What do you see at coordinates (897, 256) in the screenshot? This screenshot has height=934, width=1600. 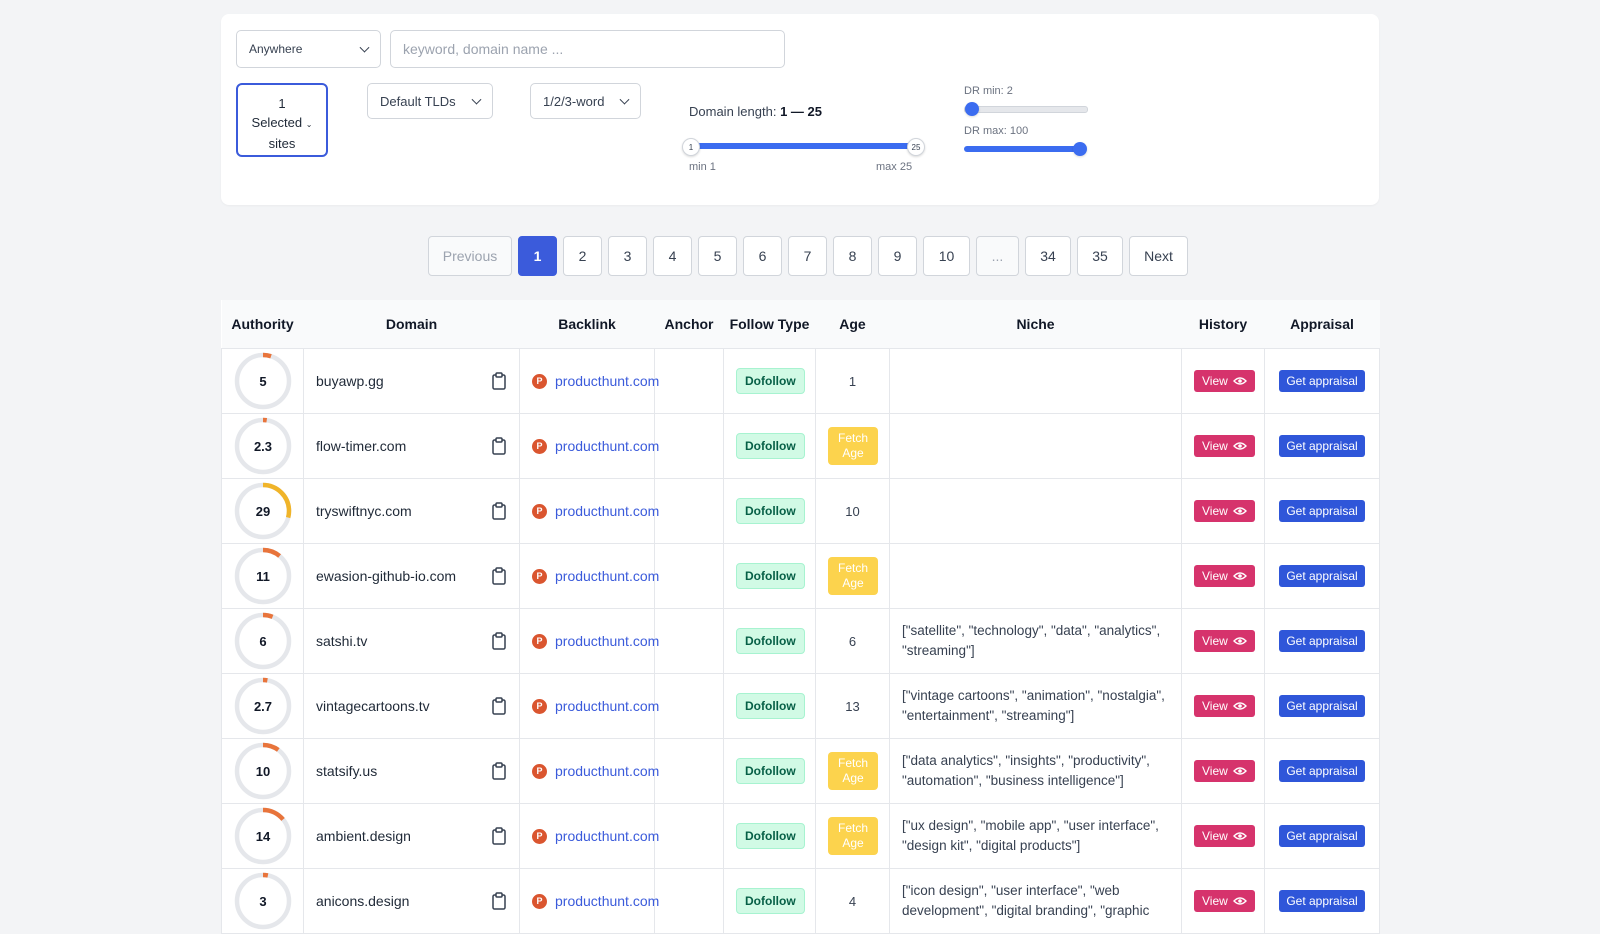 I see `page-9-button: 9` at bounding box center [897, 256].